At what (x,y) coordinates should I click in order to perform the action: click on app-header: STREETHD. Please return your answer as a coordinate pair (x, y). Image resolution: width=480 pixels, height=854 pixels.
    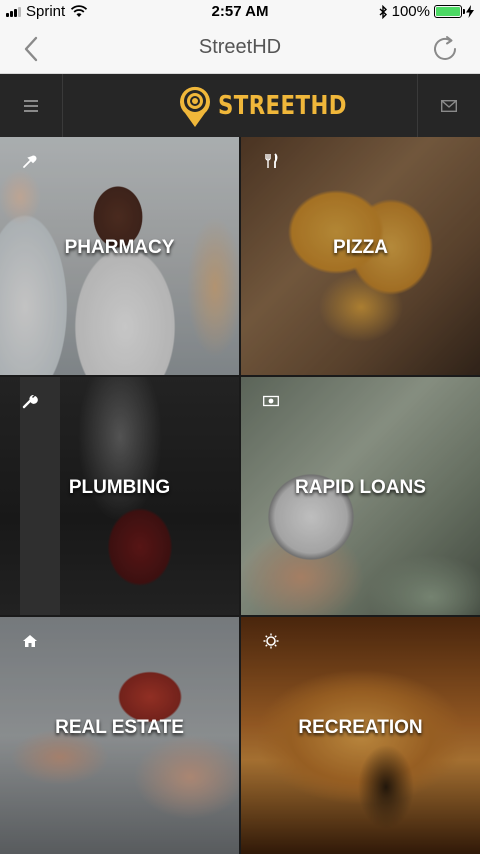
    Looking at the image, I should click on (240, 105).